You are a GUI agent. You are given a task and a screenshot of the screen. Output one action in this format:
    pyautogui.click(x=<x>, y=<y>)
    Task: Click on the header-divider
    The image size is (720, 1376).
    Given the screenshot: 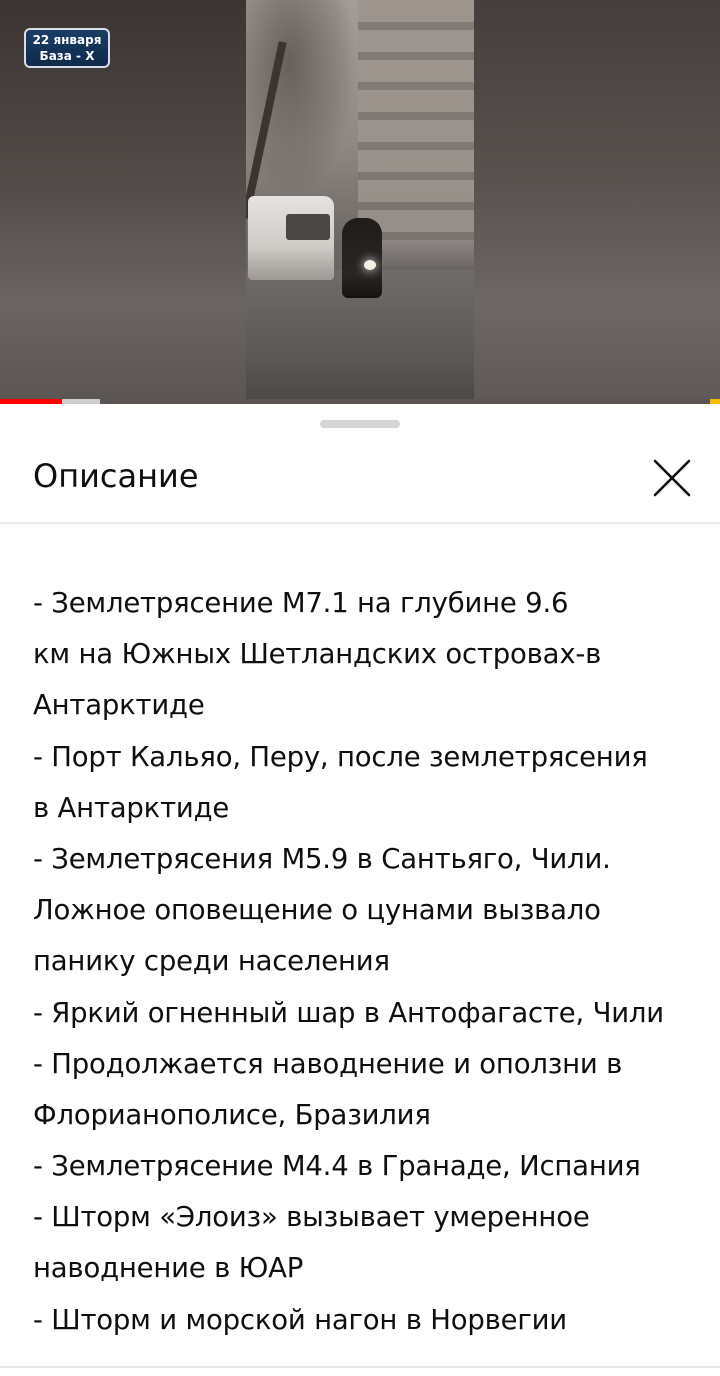 What is the action you would take?
    pyautogui.click(x=360, y=523)
    